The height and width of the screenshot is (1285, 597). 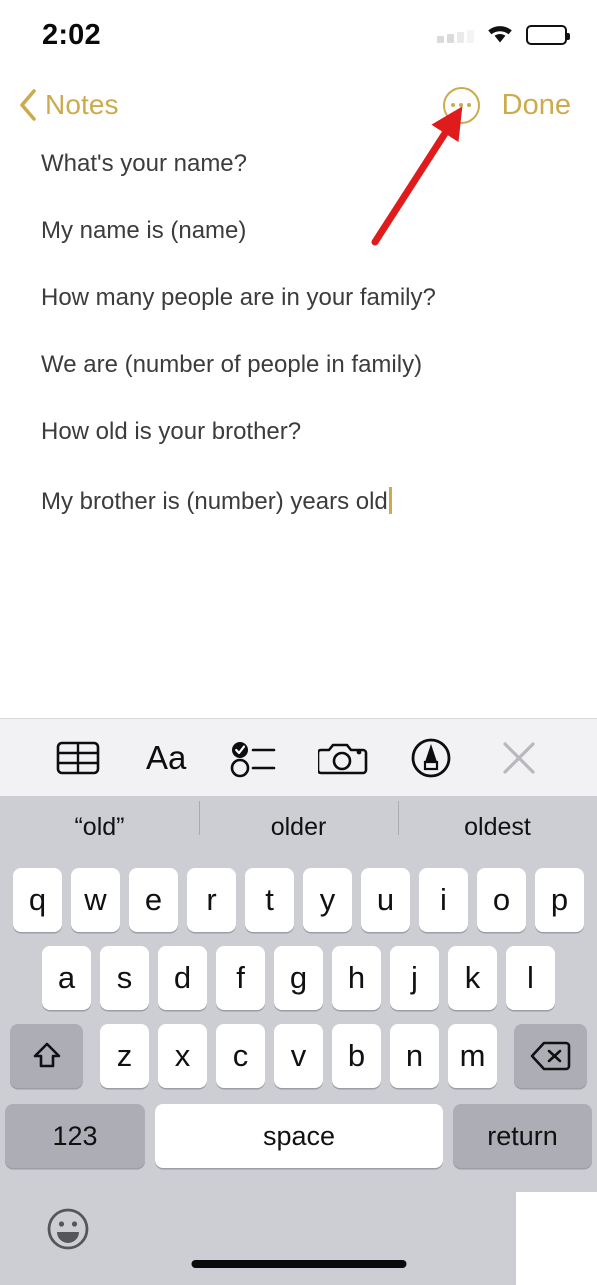 What do you see at coordinates (99, 827) in the screenshot?
I see `prediction-candidate-1: “old”` at bounding box center [99, 827].